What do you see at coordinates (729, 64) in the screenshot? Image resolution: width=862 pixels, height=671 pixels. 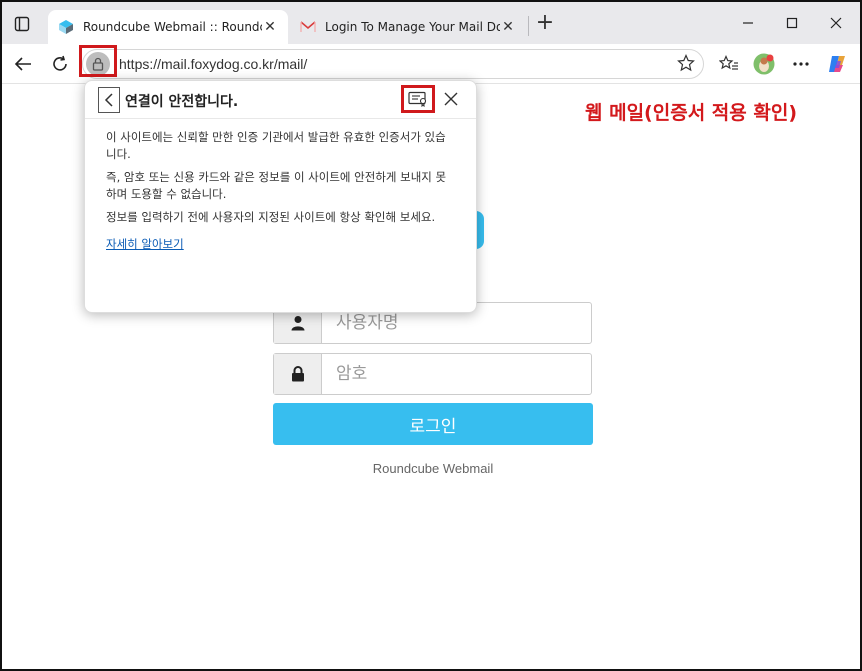 I see `favorites-list-icon` at bounding box center [729, 64].